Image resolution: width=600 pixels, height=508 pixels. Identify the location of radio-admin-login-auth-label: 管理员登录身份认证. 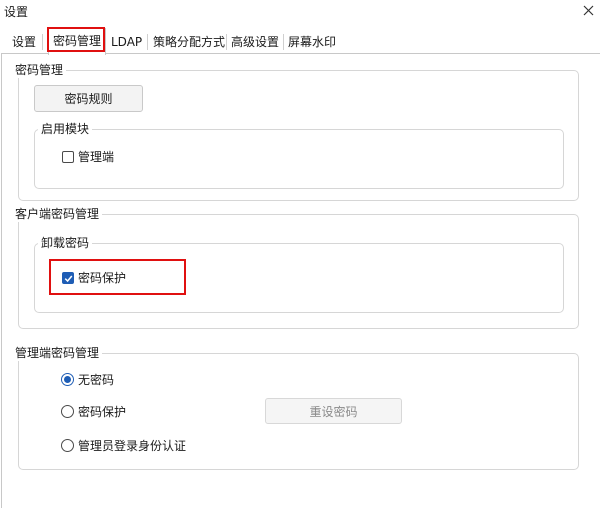
(132, 446).